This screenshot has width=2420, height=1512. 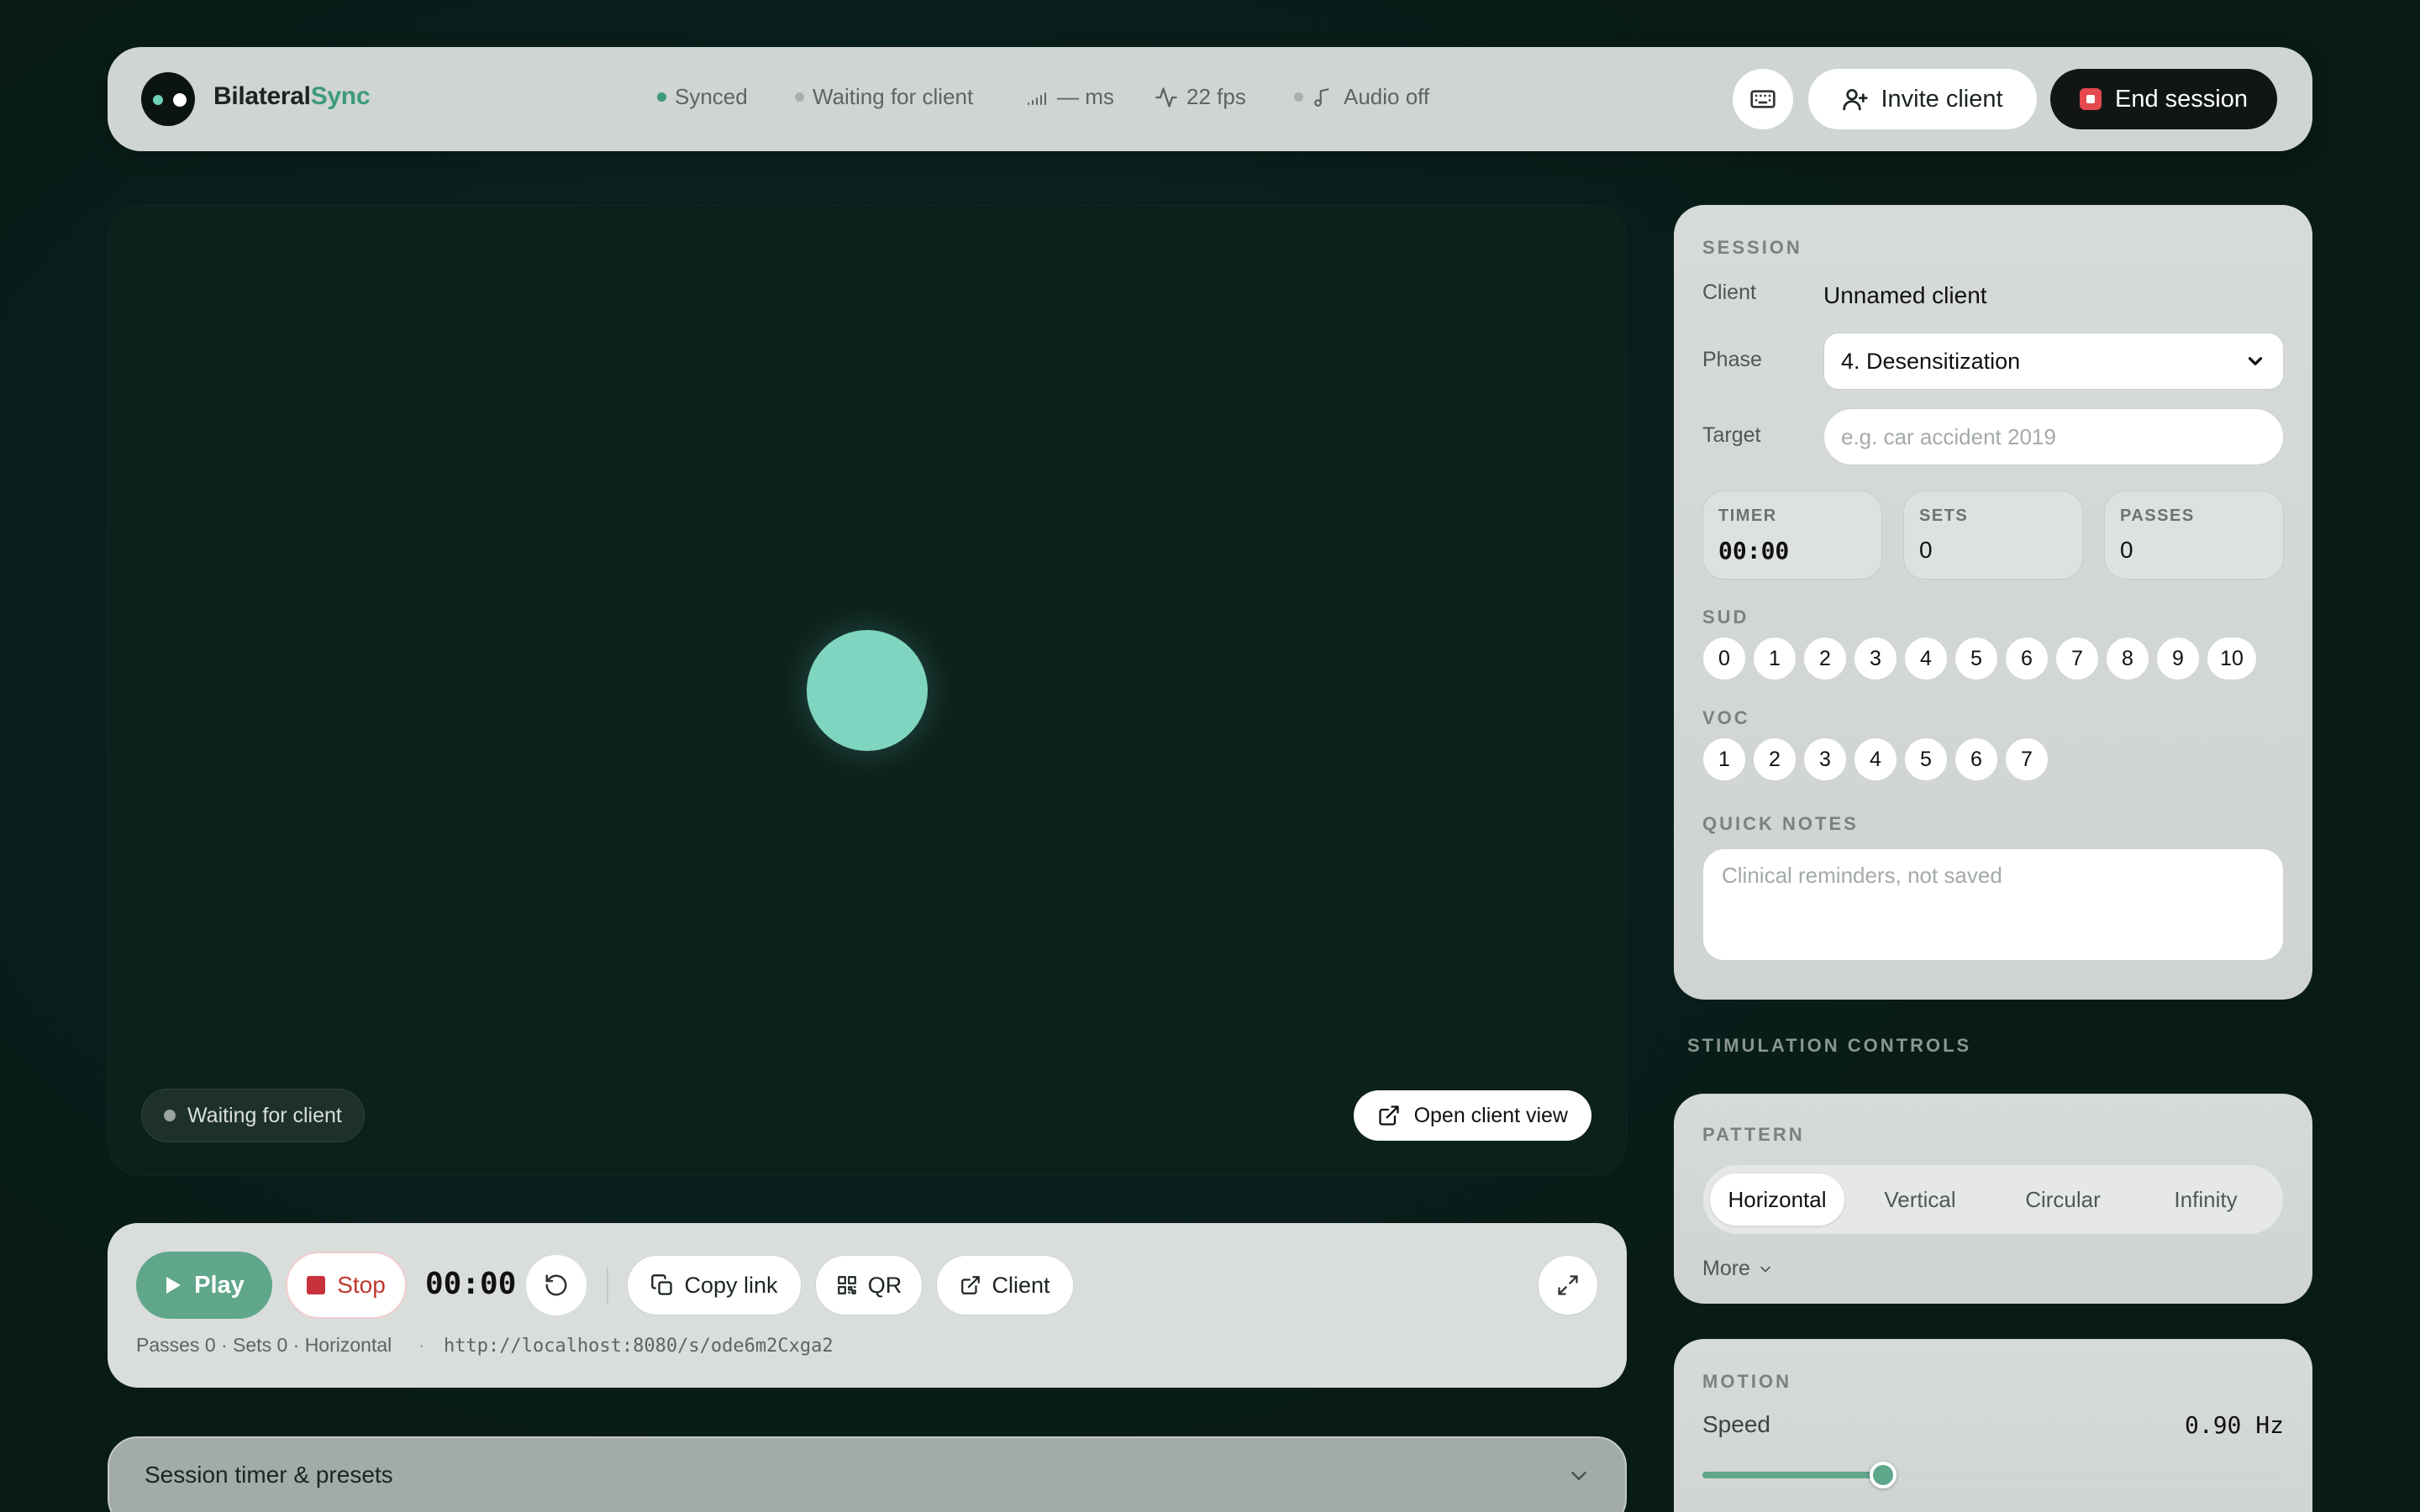 What do you see at coordinates (1732, 359) in the screenshot?
I see `phase-label: Phase` at bounding box center [1732, 359].